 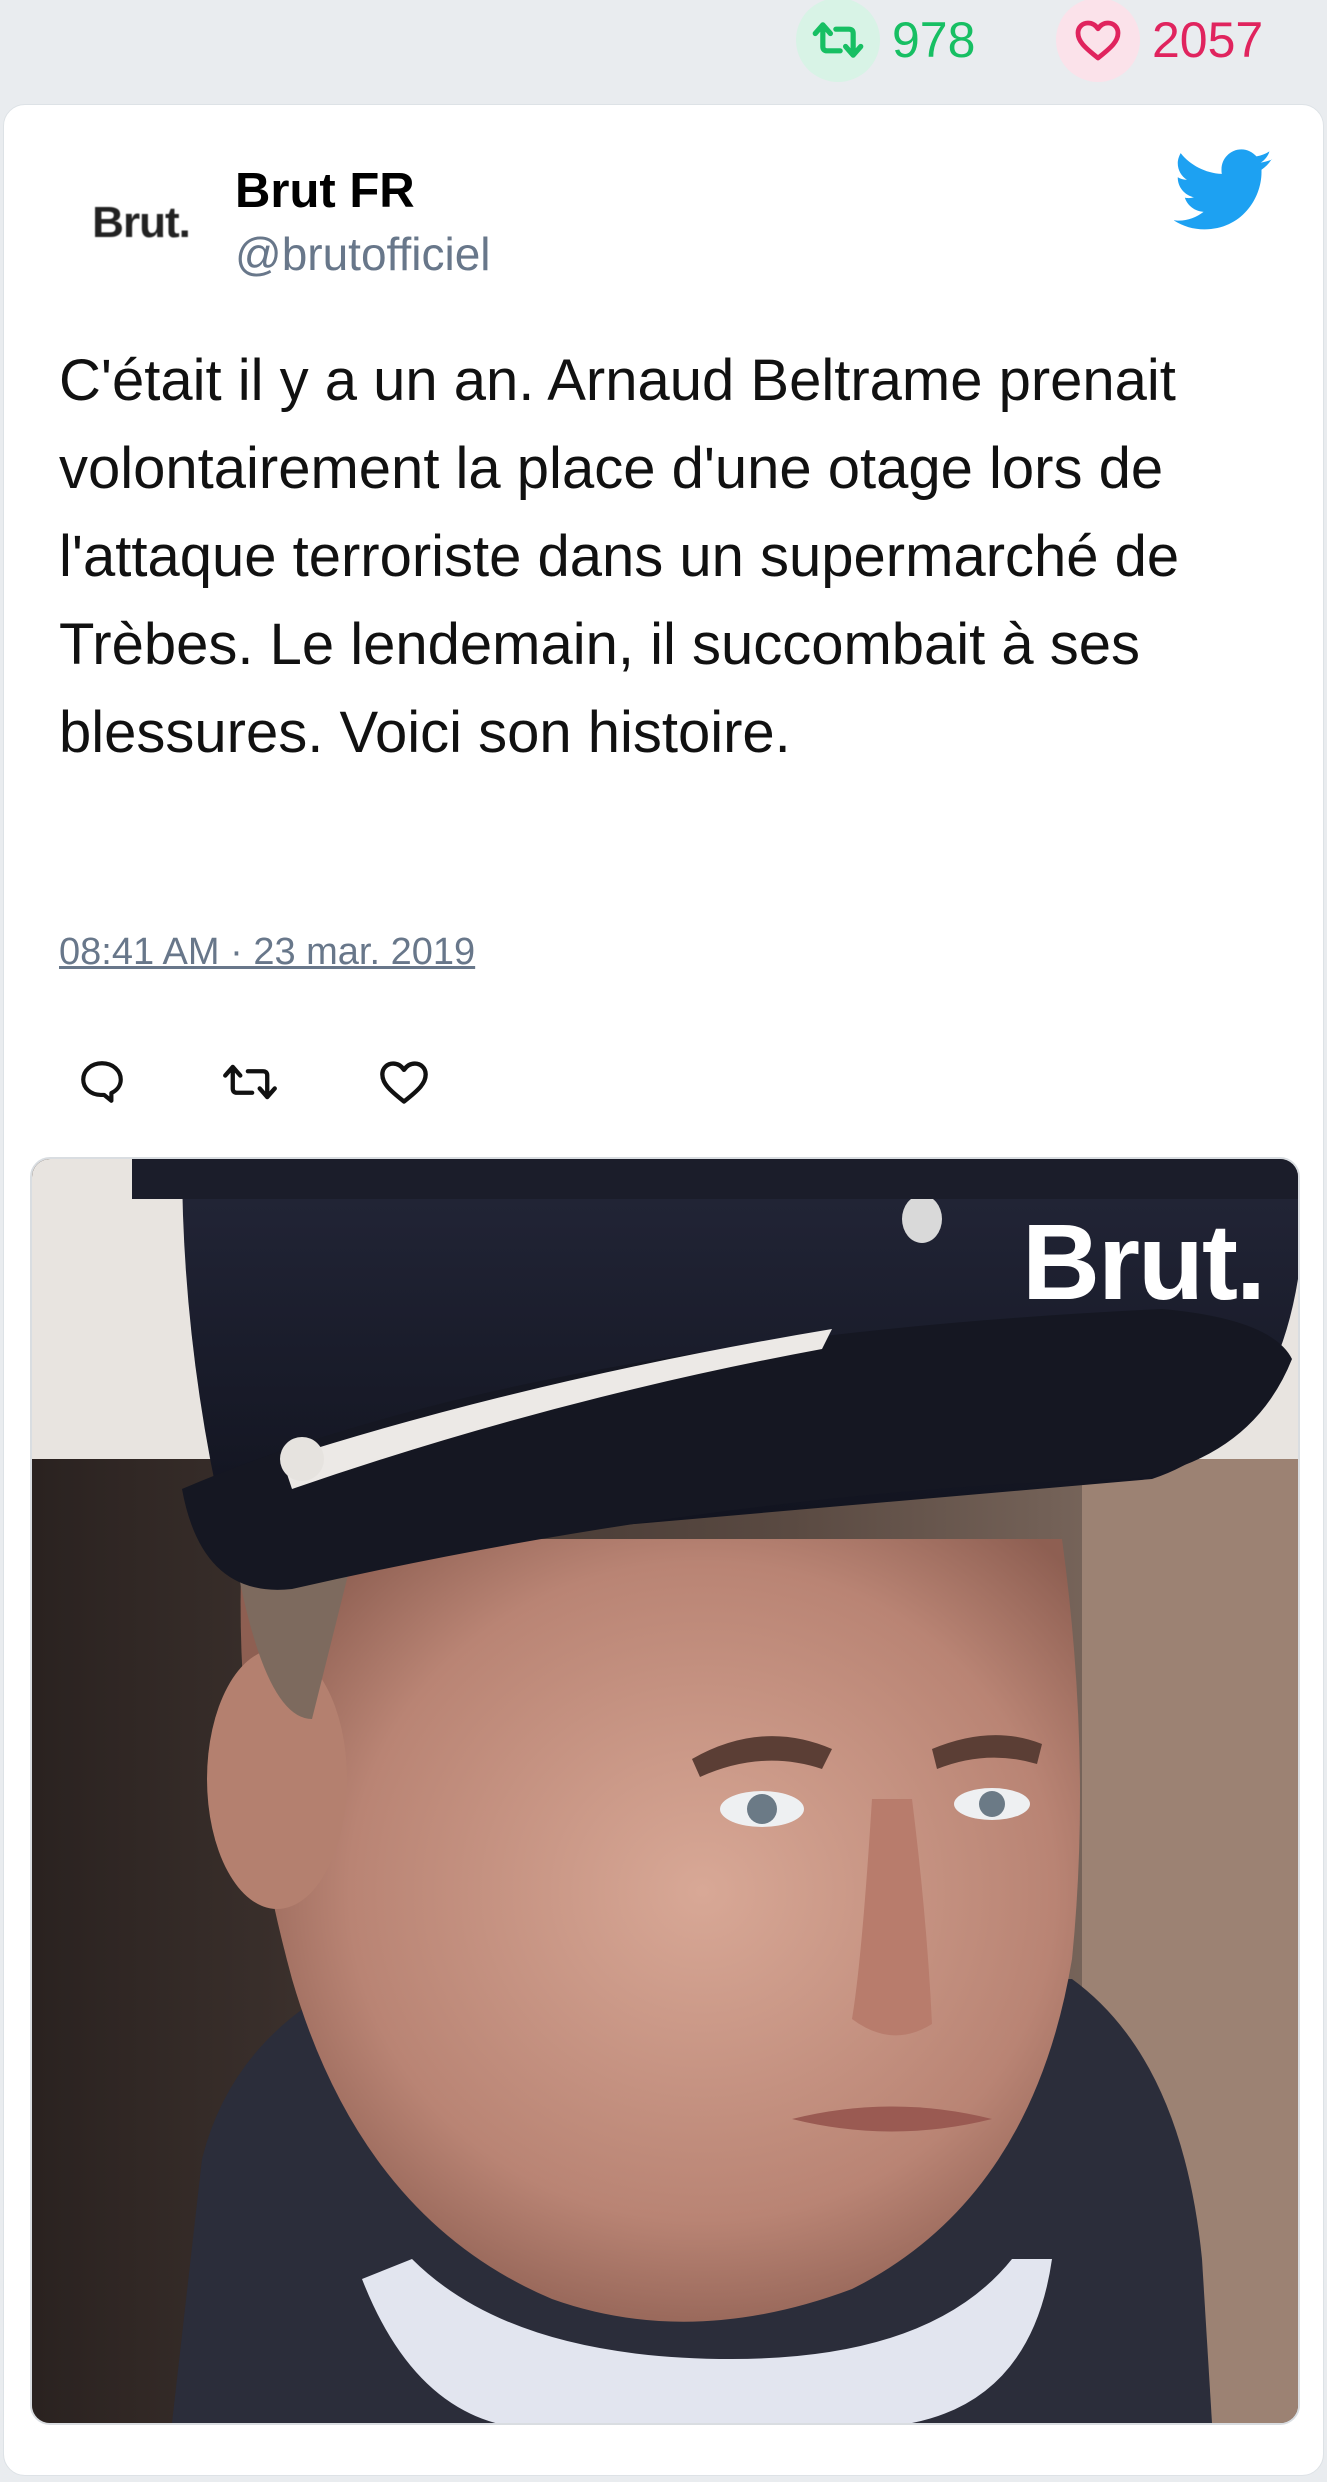 What do you see at coordinates (934, 40) in the screenshot?
I see `retweet-count: 978` at bounding box center [934, 40].